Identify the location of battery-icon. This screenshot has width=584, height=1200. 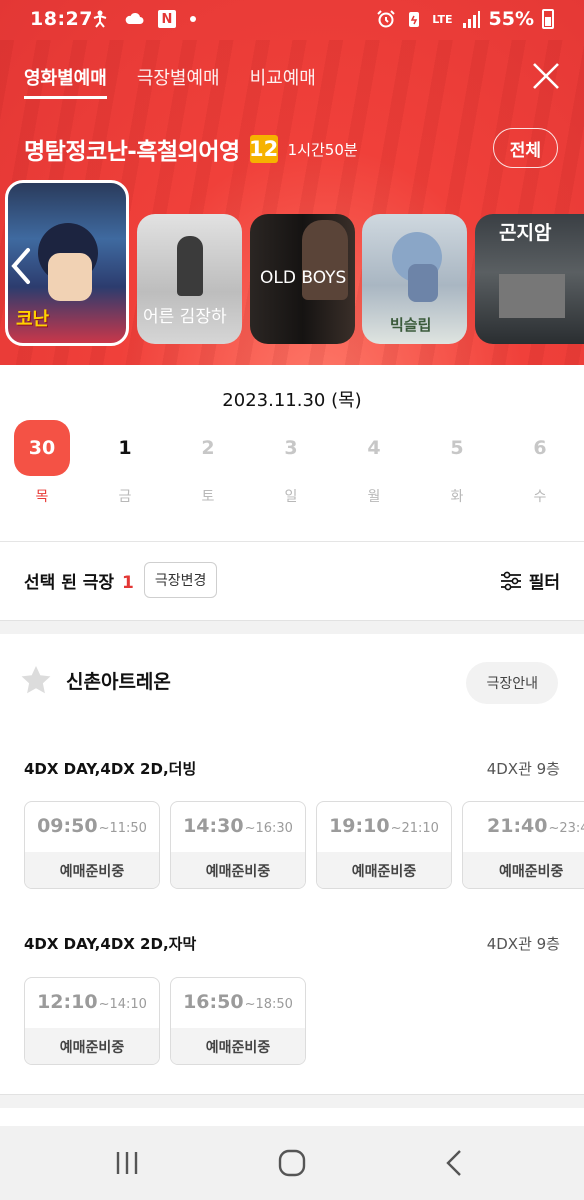
(548, 19).